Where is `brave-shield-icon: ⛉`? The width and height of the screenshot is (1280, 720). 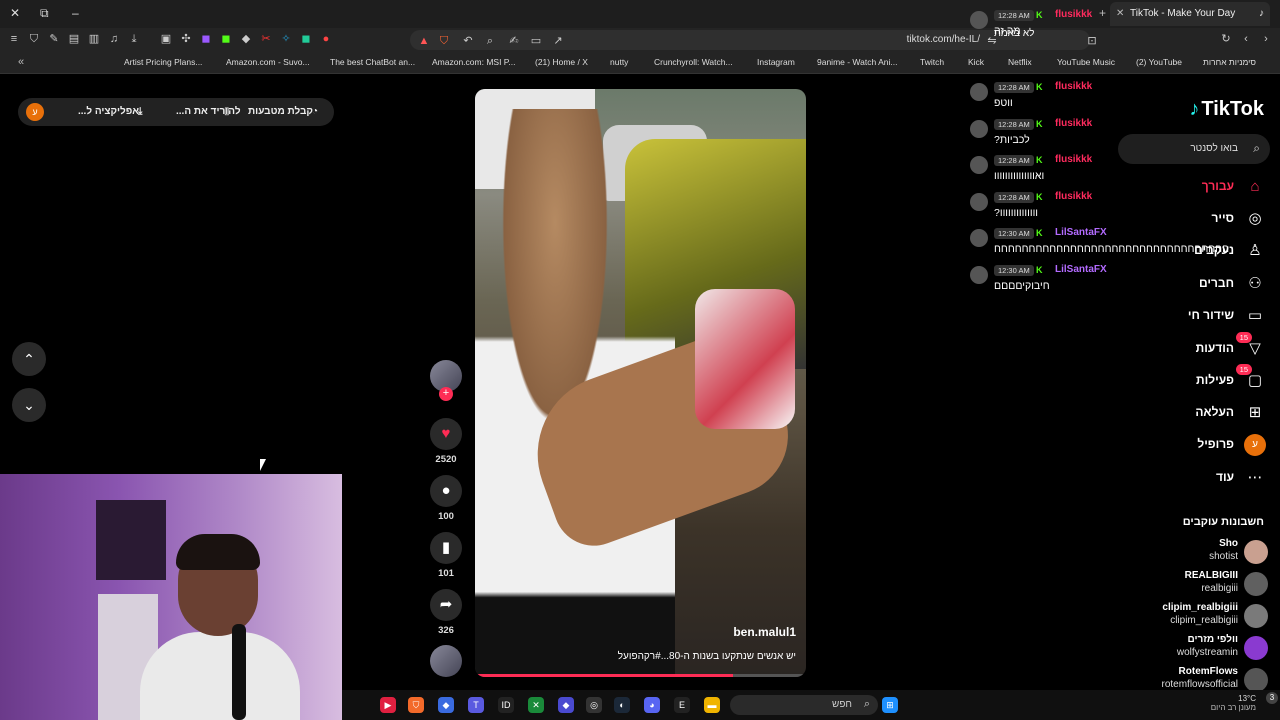 brave-shield-icon: ⛉ is located at coordinates (444, 41).